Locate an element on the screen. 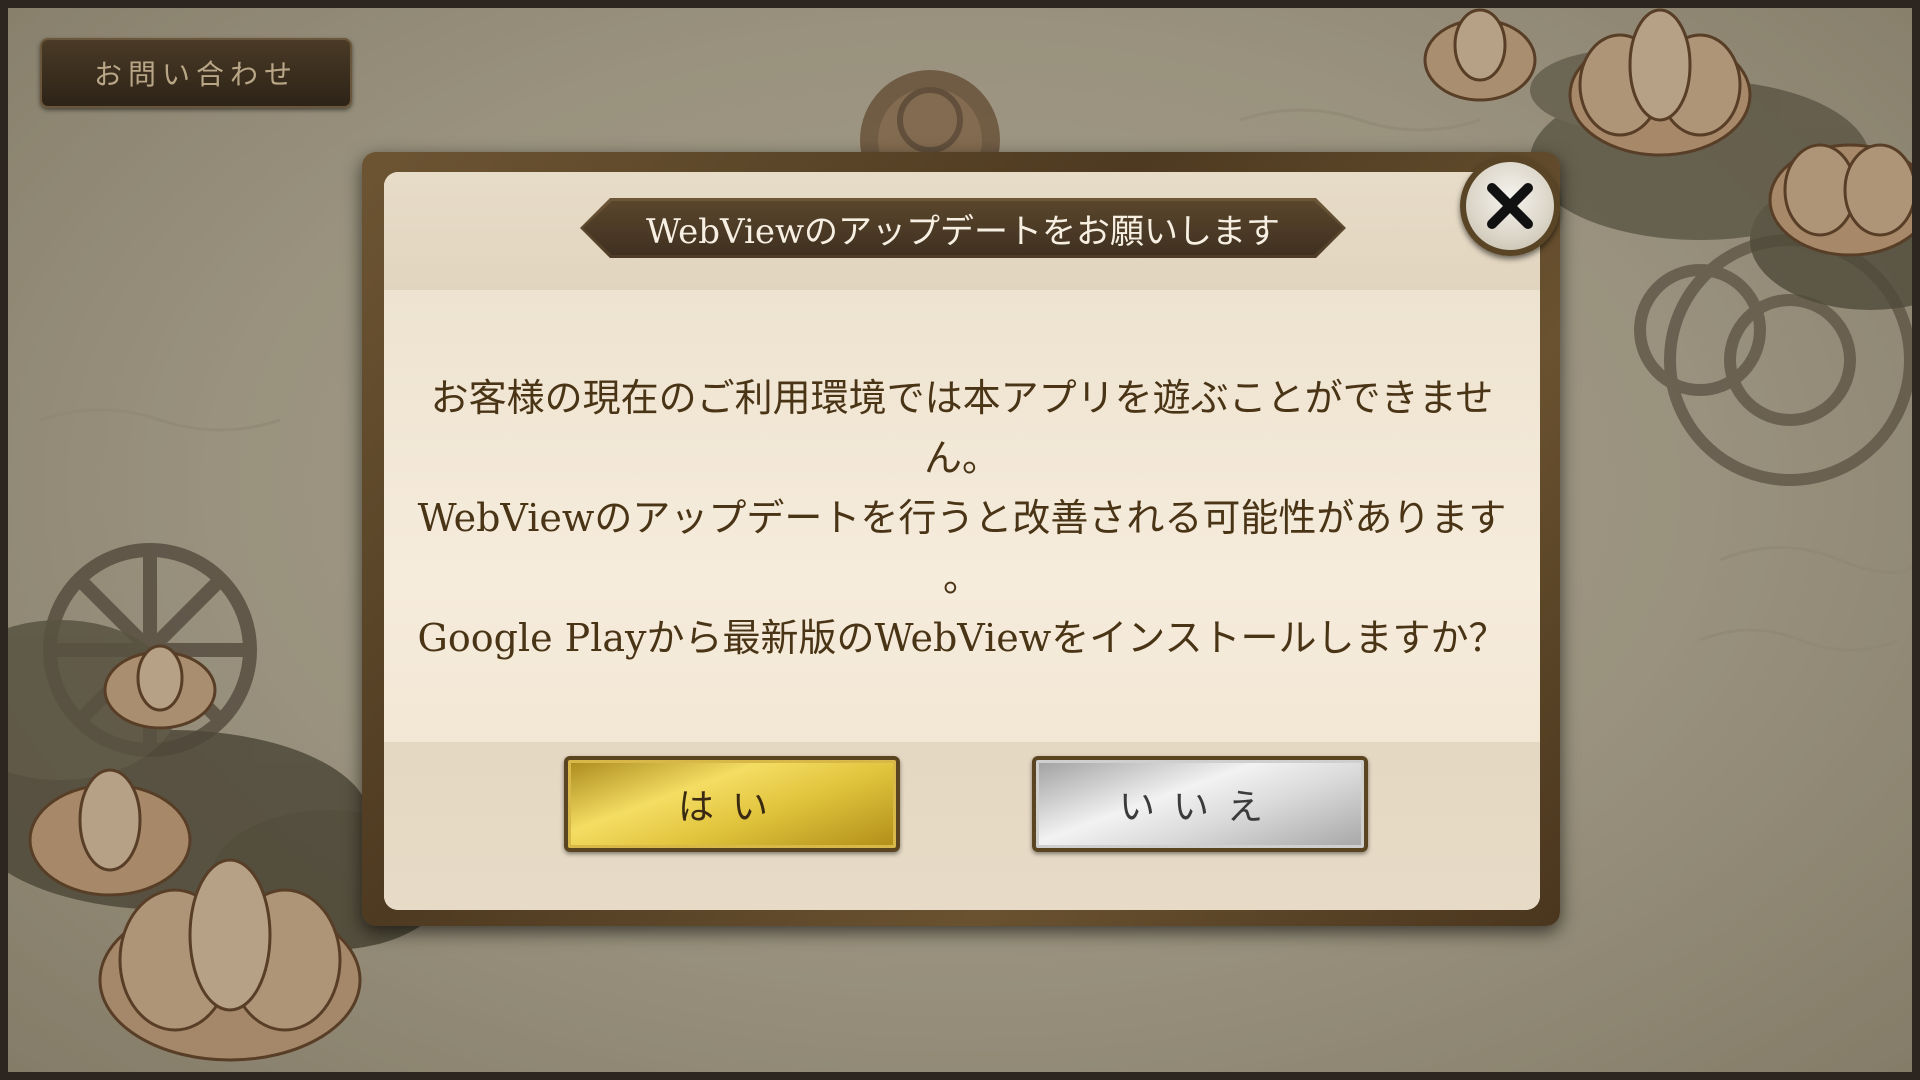 Image resolution: width=1920 pixels, height=1080 pixels. contact-button: お問い合わせ is located at coordinates (196, 73).